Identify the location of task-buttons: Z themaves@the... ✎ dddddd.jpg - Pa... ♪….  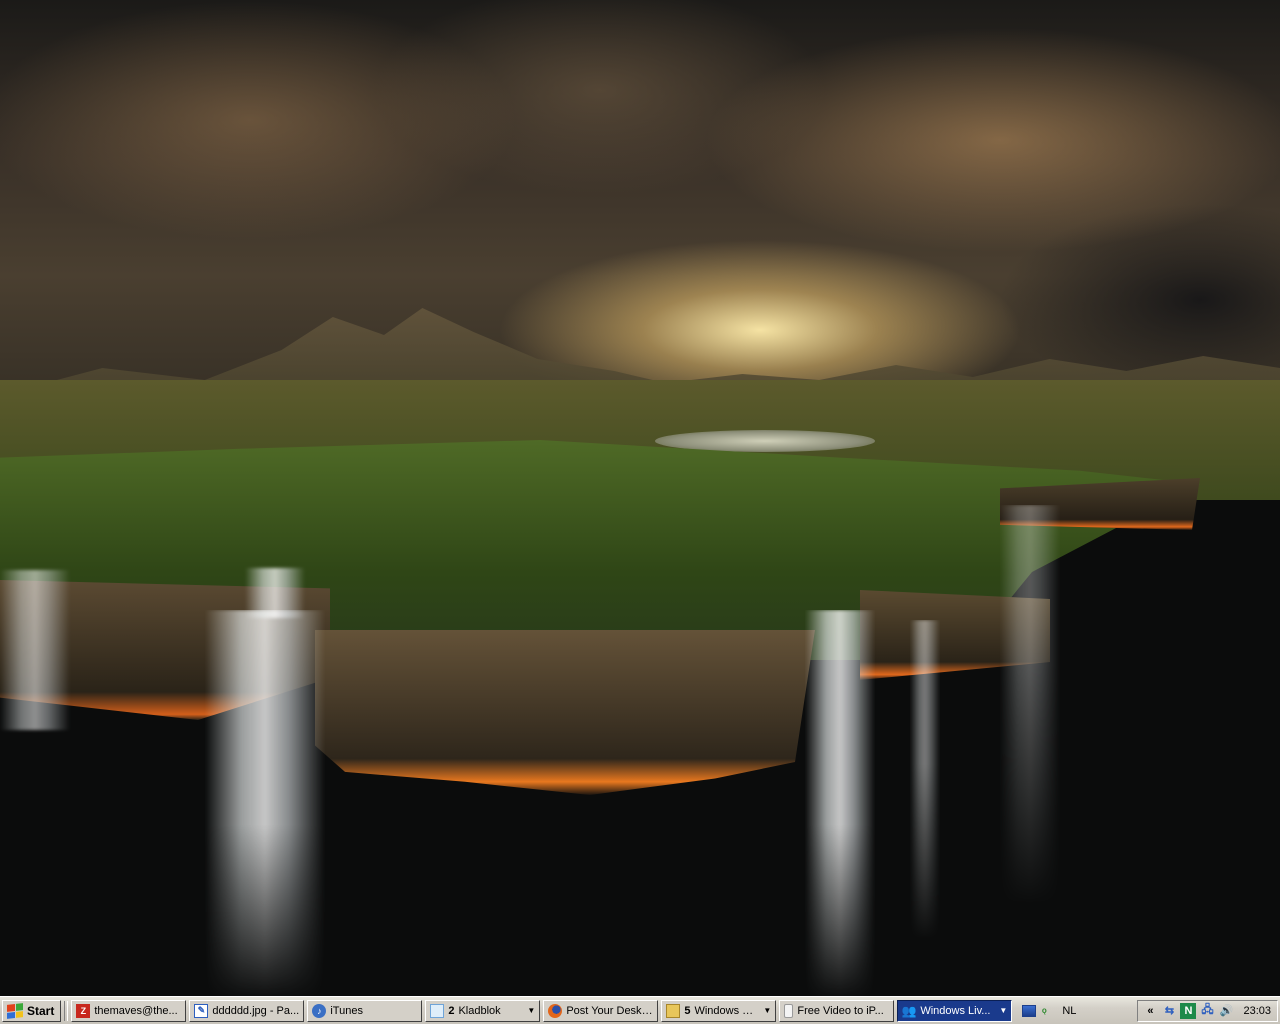
(542, 1010).